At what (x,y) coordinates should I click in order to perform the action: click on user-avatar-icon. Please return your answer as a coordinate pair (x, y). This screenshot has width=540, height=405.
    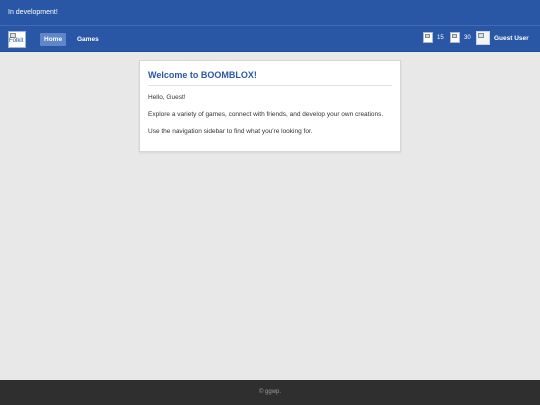
    Looking at the image, I should click on (483, 38).